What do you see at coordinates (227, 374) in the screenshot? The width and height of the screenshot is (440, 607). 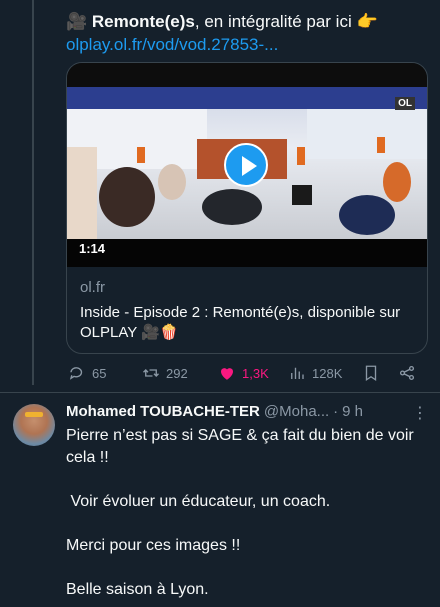 I see `heart-icon` at bounding box center [227, 374].